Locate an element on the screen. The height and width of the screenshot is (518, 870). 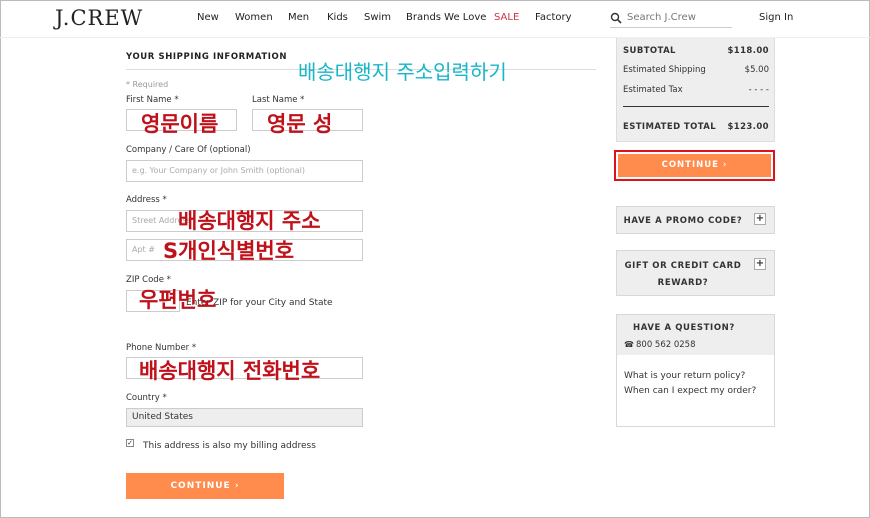
search-placeholder: Search J.Crew is located at coordinates (661, 17).